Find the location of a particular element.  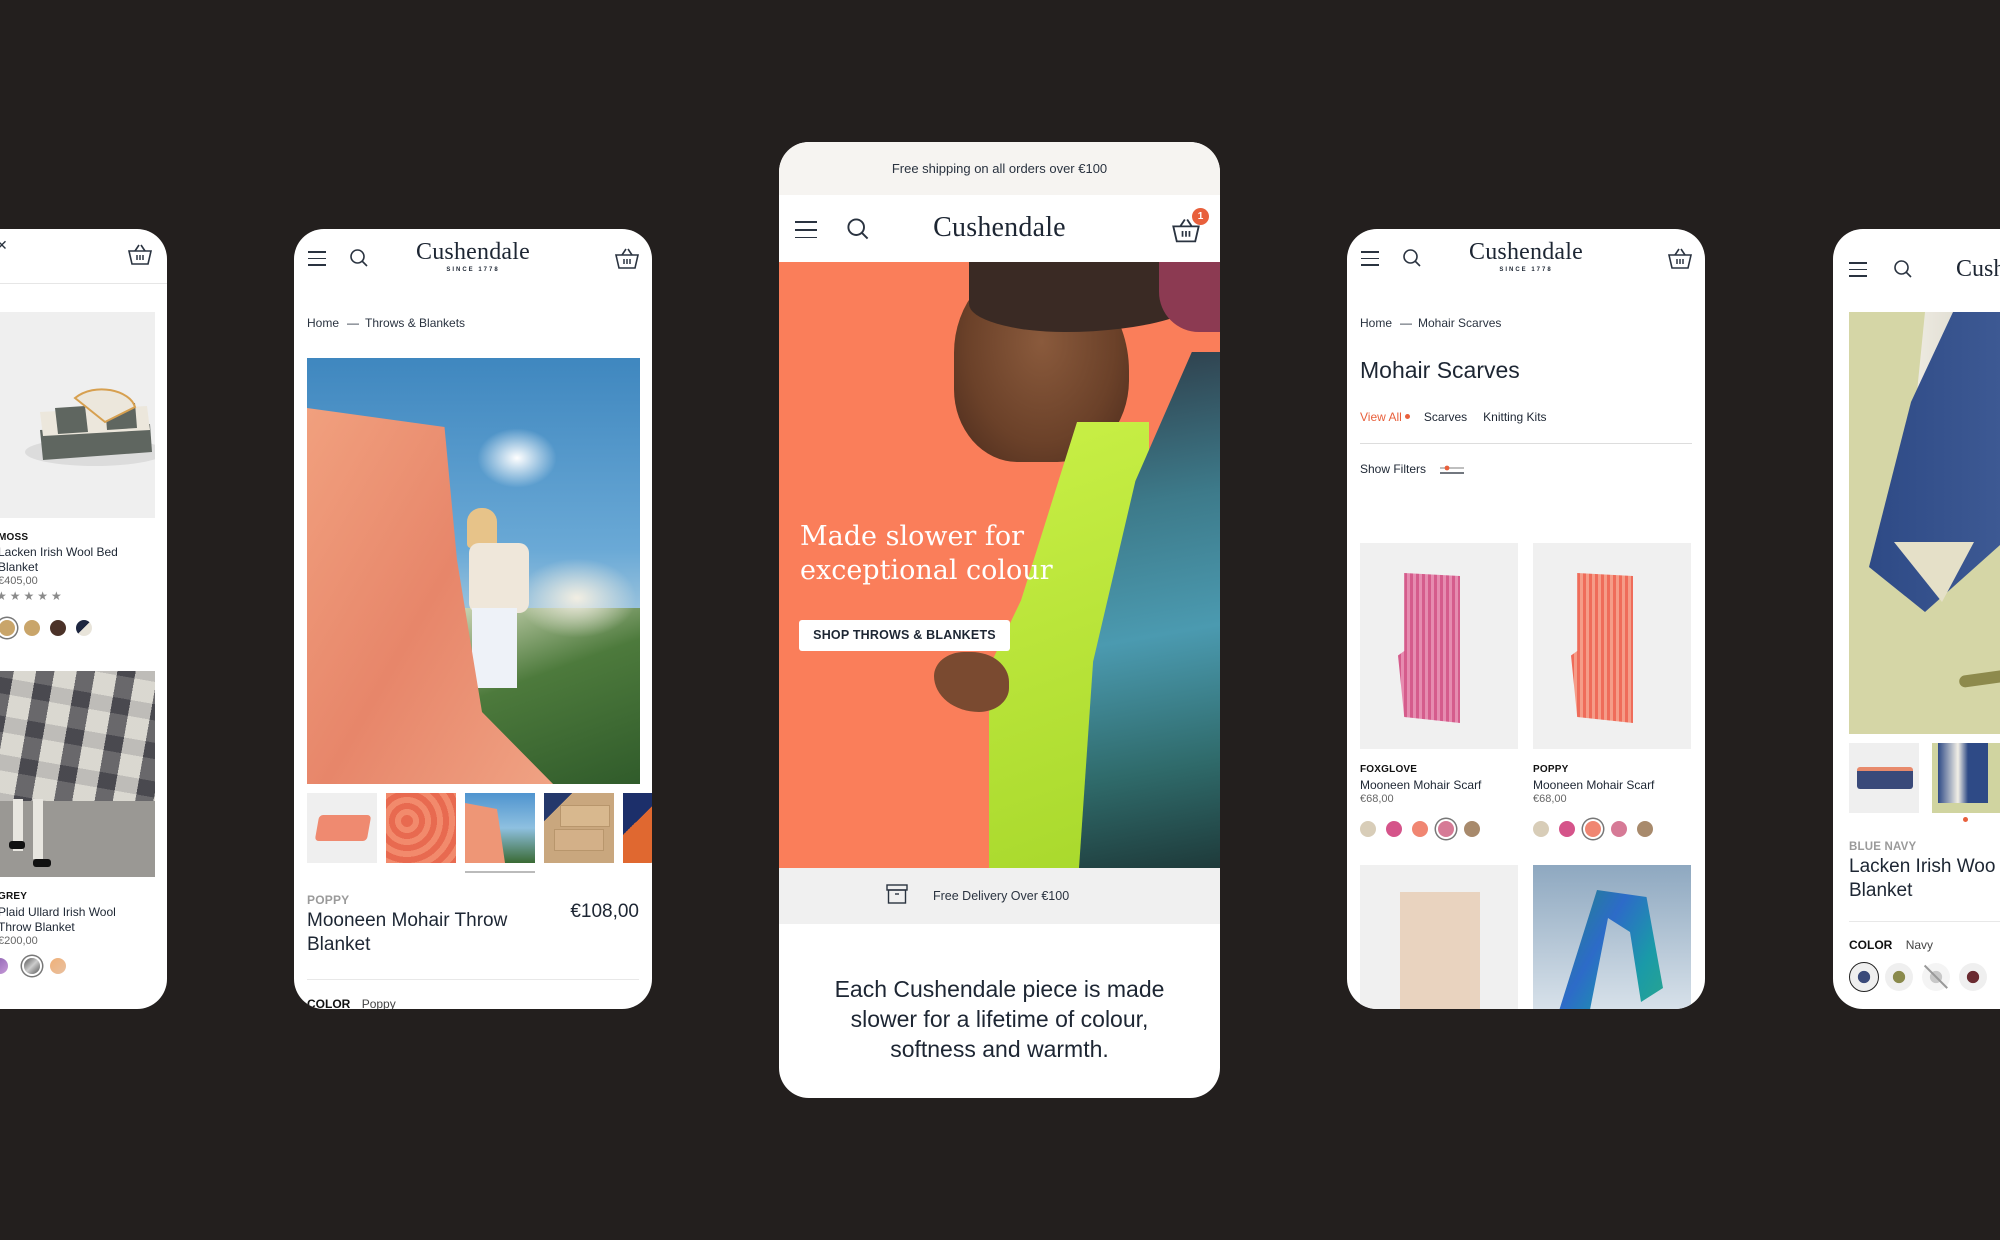

product-image-moss-blanket is located at coordinates (77, 415).